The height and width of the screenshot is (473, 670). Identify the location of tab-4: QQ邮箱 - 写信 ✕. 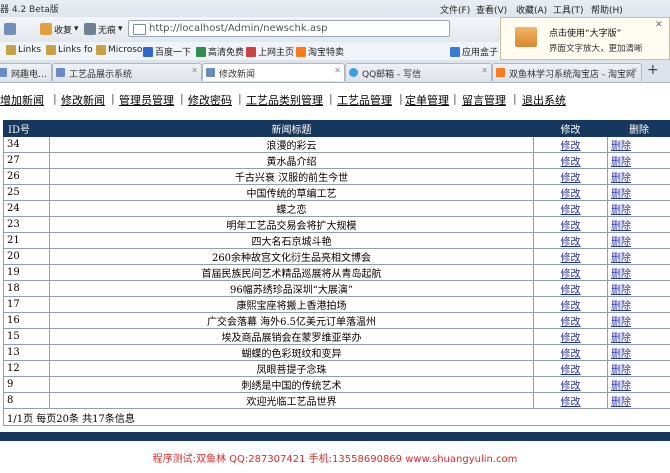
(418, 72).